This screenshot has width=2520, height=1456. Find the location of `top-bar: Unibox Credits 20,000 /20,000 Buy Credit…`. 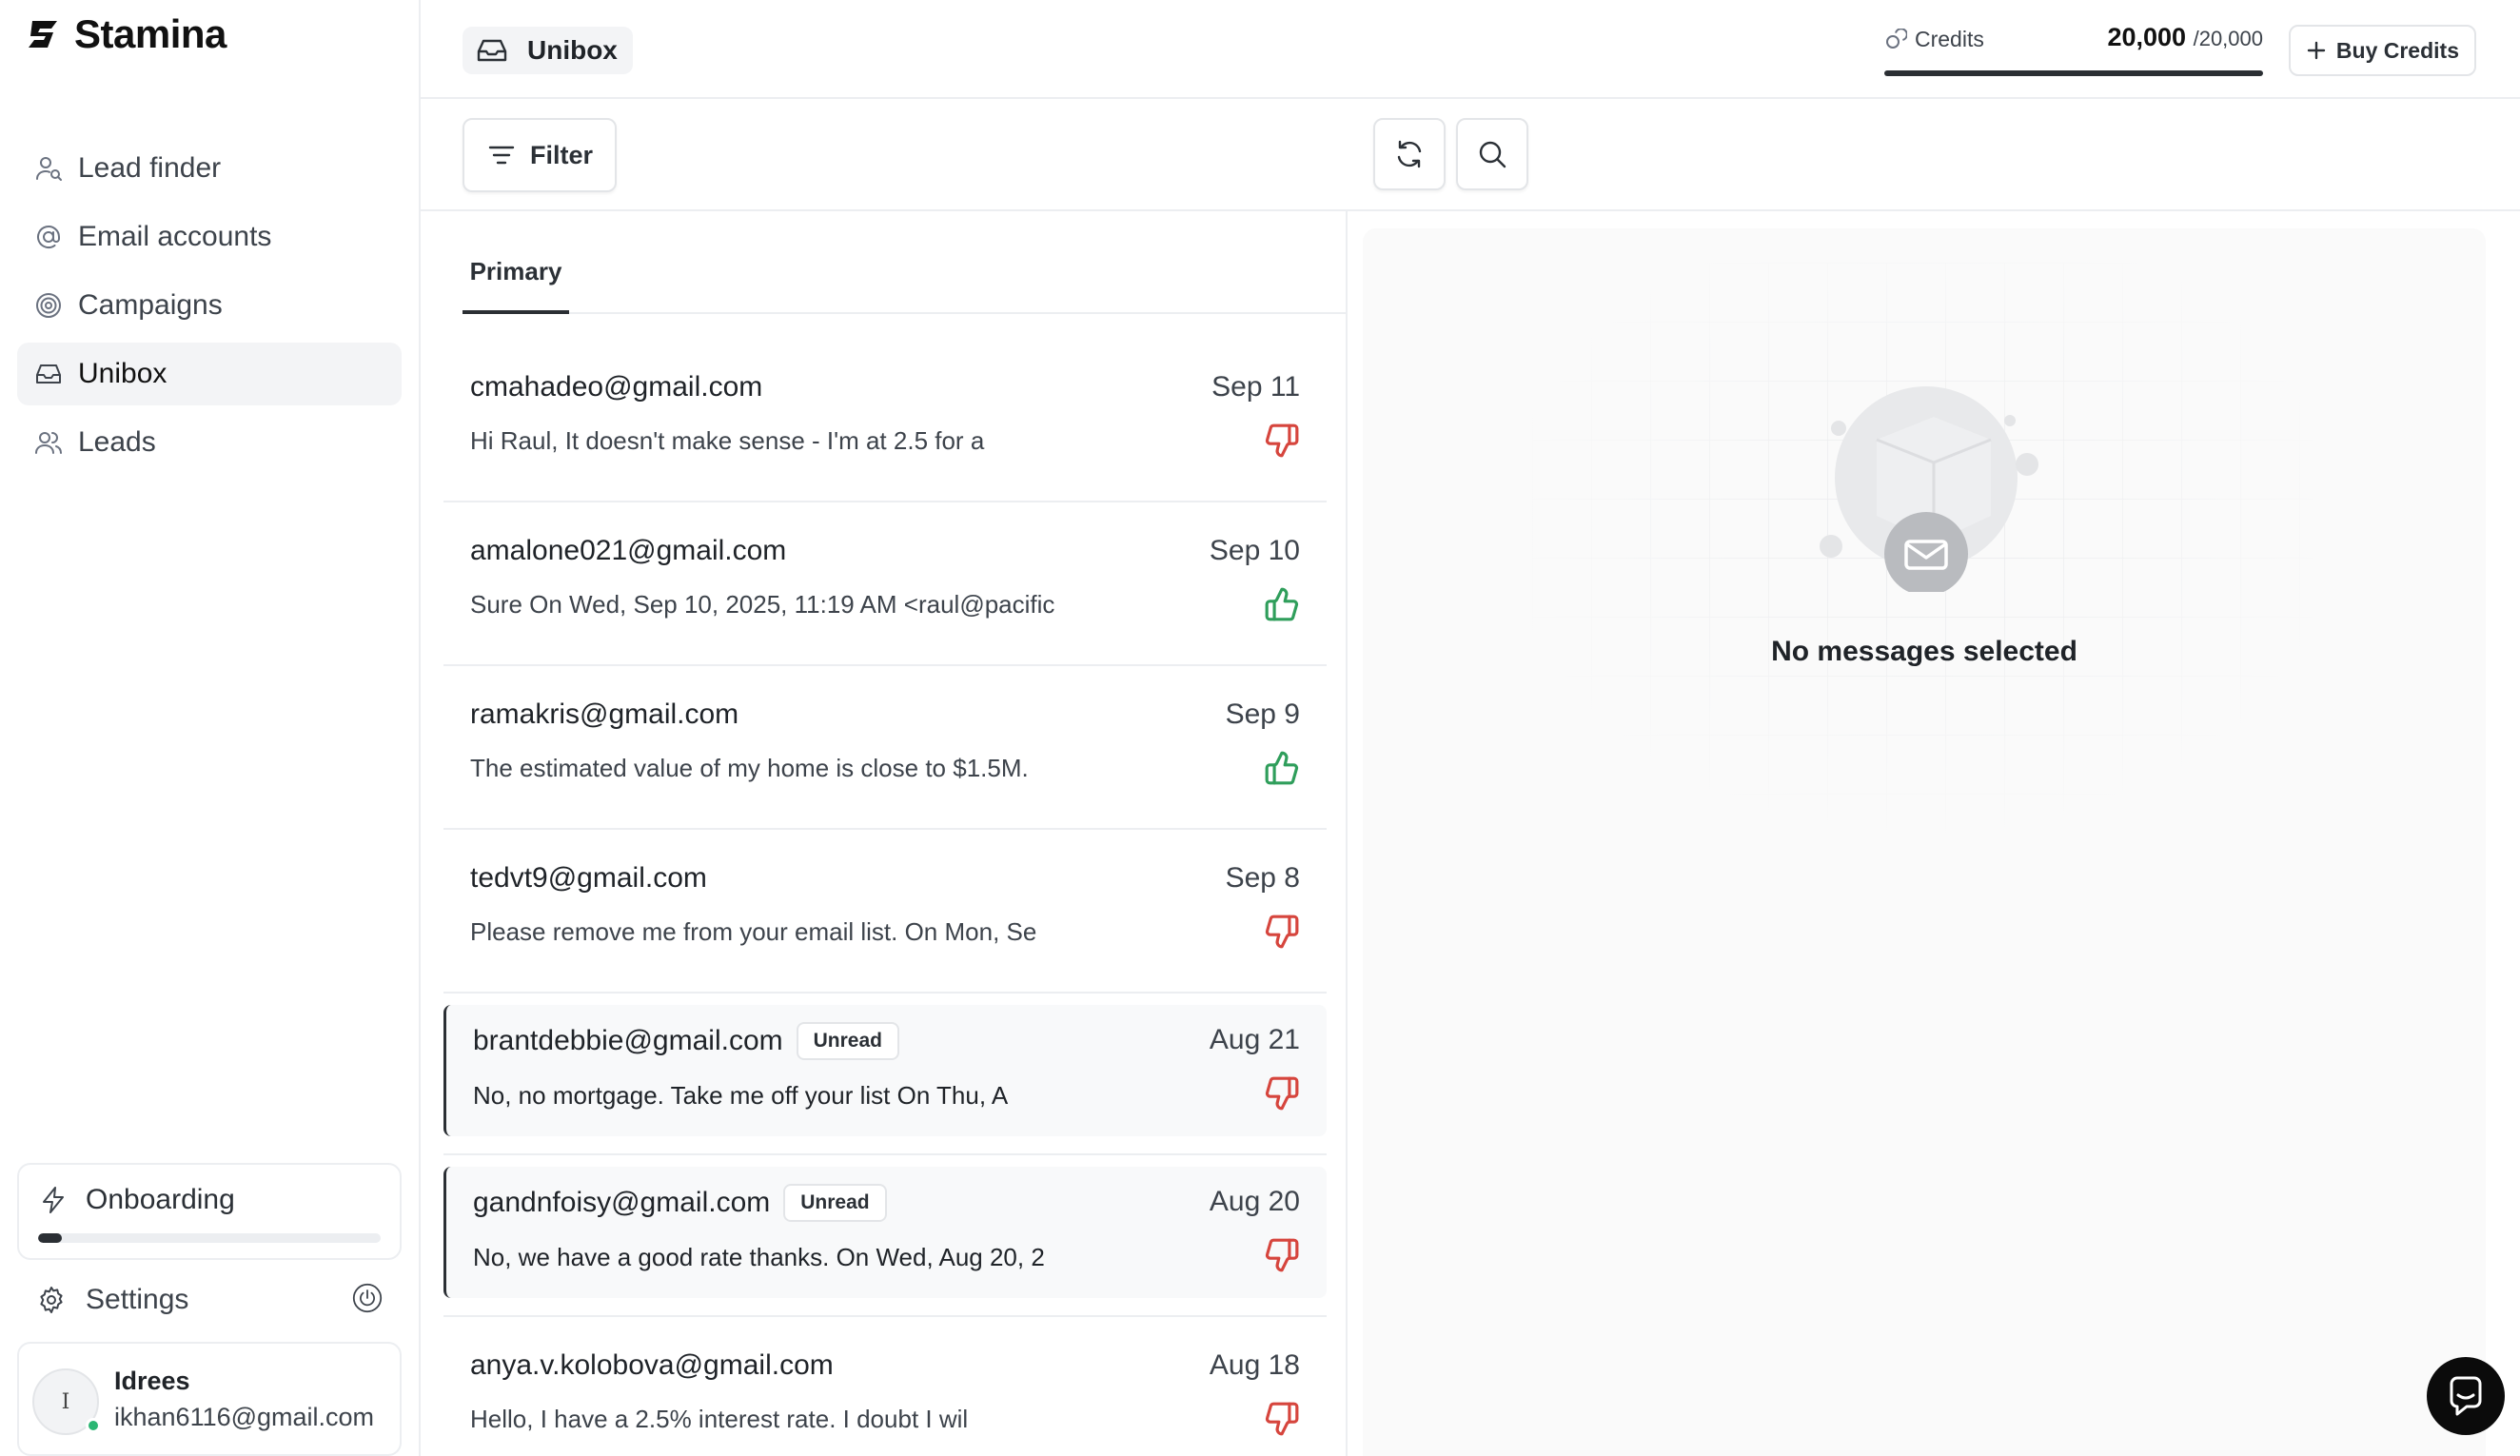

top-bar: Unibox Credits 20,000 /20,000 Buy Credit… is located at coordinates (1470, 49).